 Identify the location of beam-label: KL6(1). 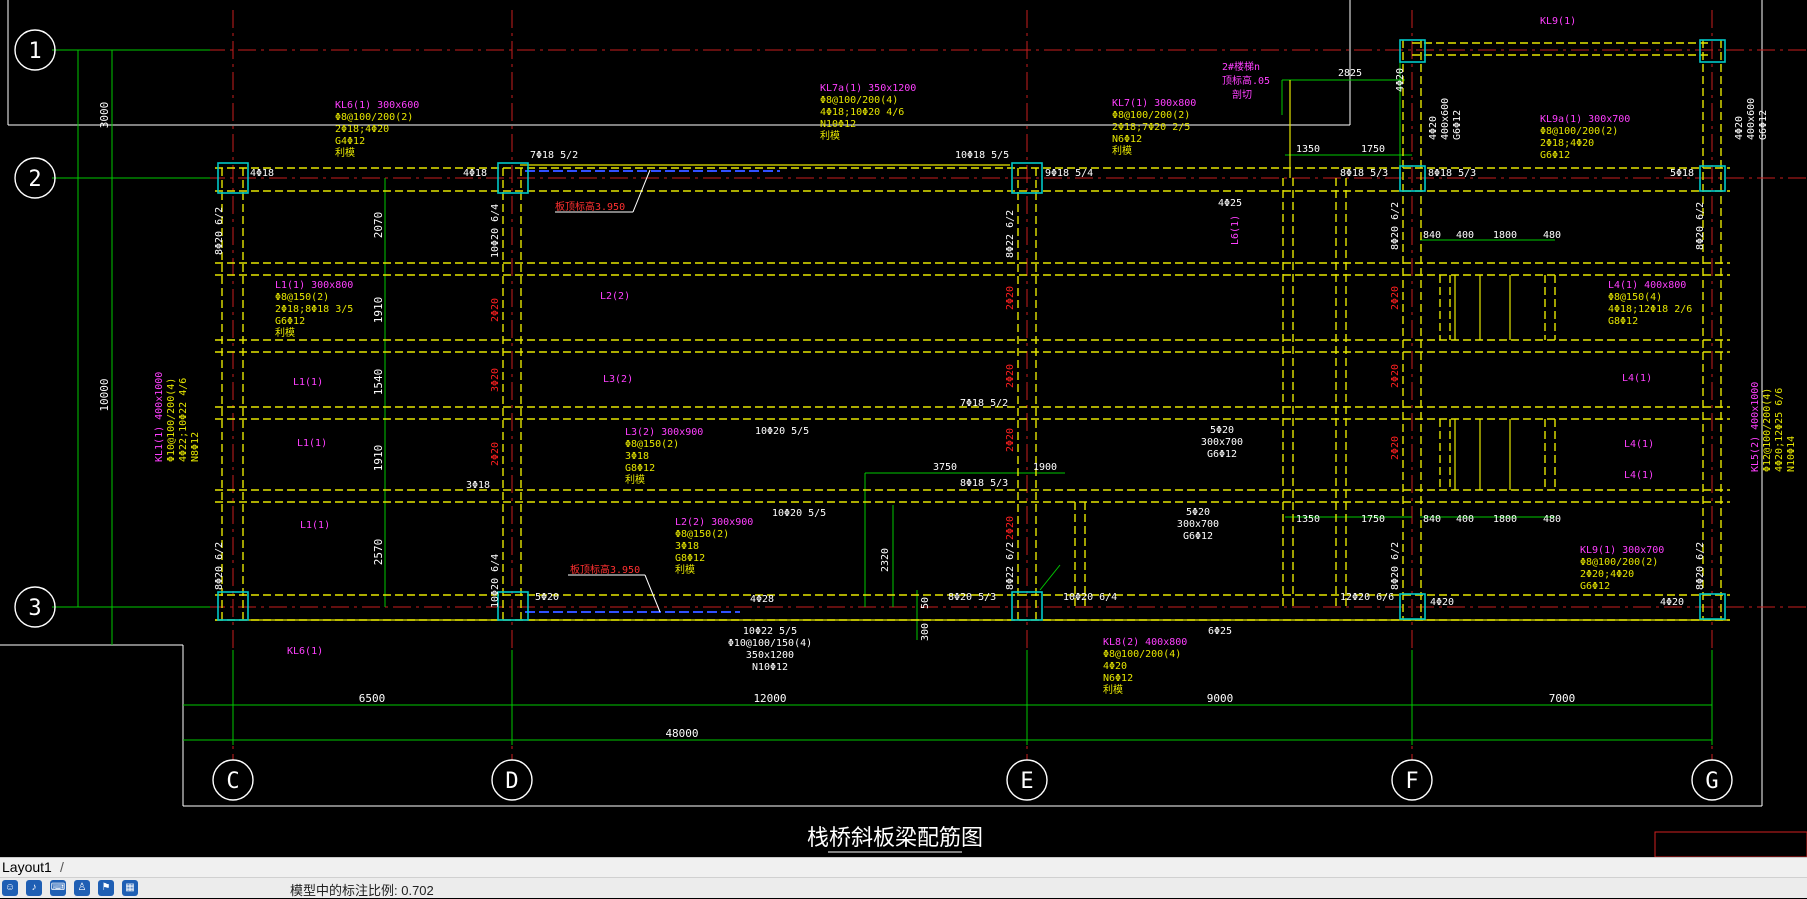
(305, 651).